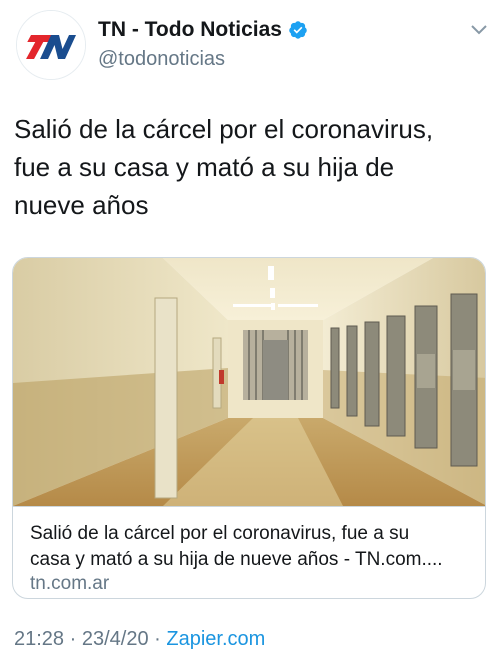 Image resolution: width=500 pixels, height=671 pixels. What do you see at coordinates (39, 639) in the screenshot?
I see `tweet-time: 21:28` at bounding box center [39, 639].